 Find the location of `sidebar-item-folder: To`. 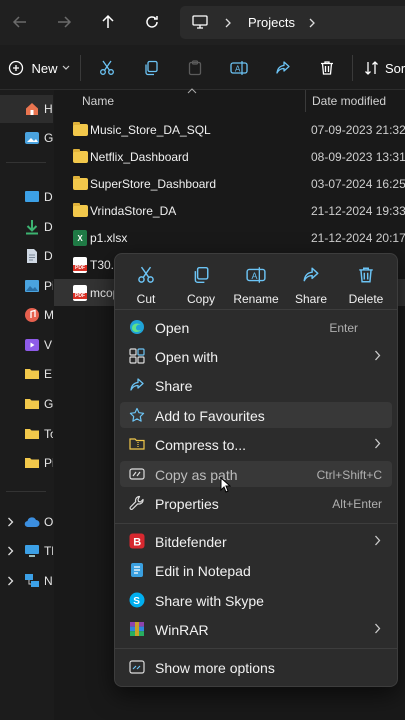

sidebar-item-folder: To is located at coordinates (26, 434).